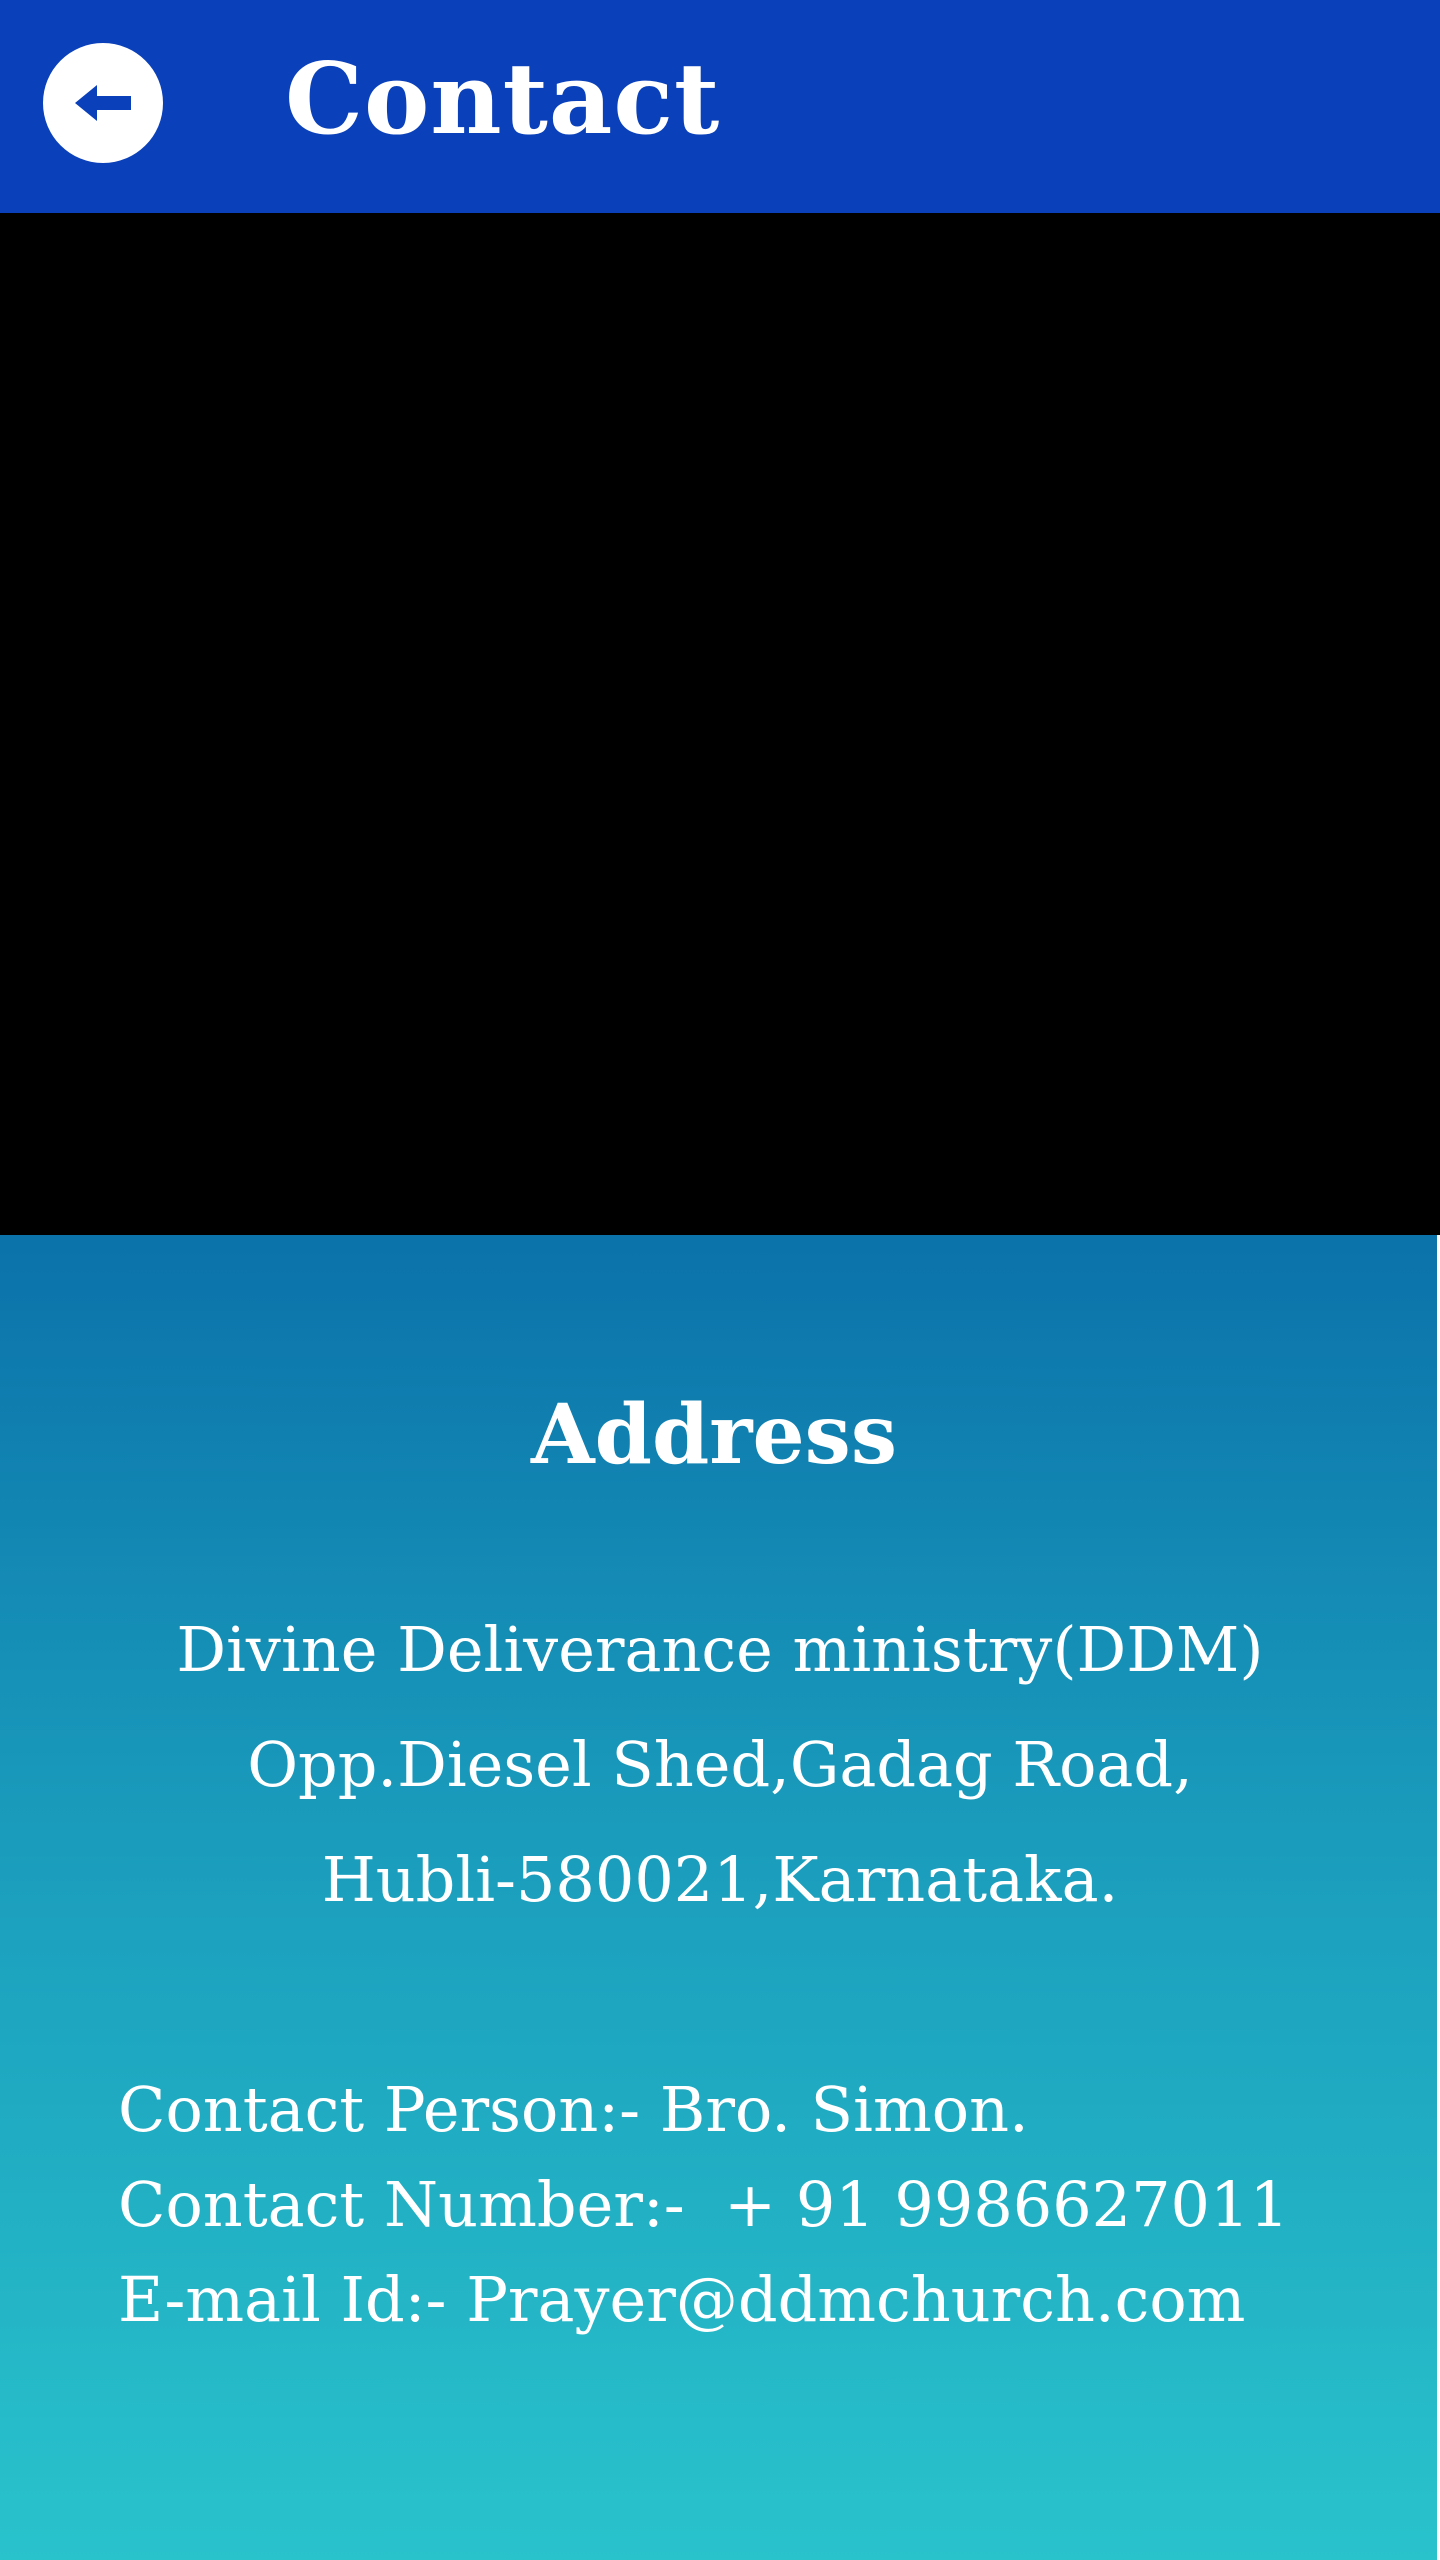 The image size is (1440, 2560). I want to click on address-line-city: Hubli-580021,Karnataka., so click(720, 1879).